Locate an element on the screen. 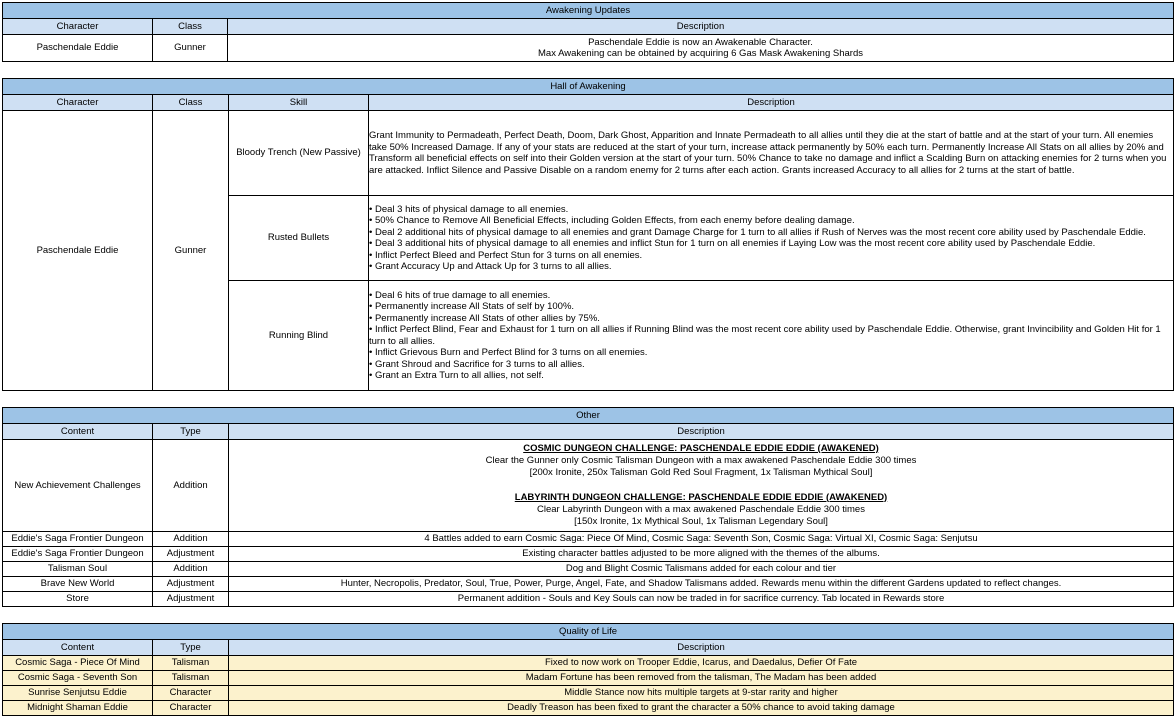 The image size is (1176, 728). cell-content: Store is located at coordinates (77, 599).